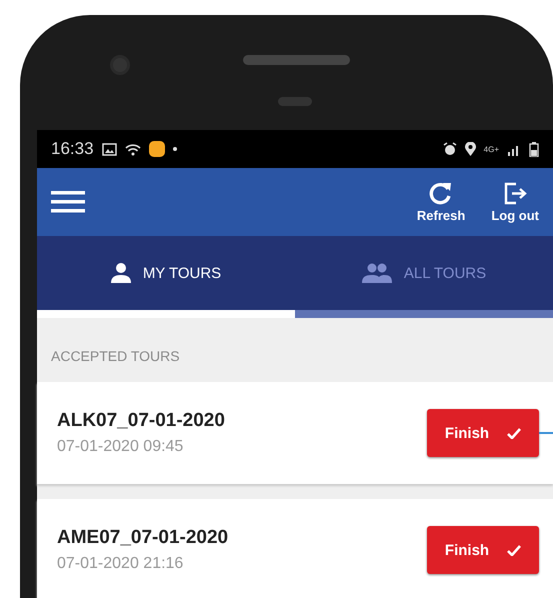 Image resolution: width=553 pixels, height=598 pixels. Describe the element at coordinates (120, 447) in the screenshot. I see `tour-datetime: 07-01-2020 09:45` at that location.